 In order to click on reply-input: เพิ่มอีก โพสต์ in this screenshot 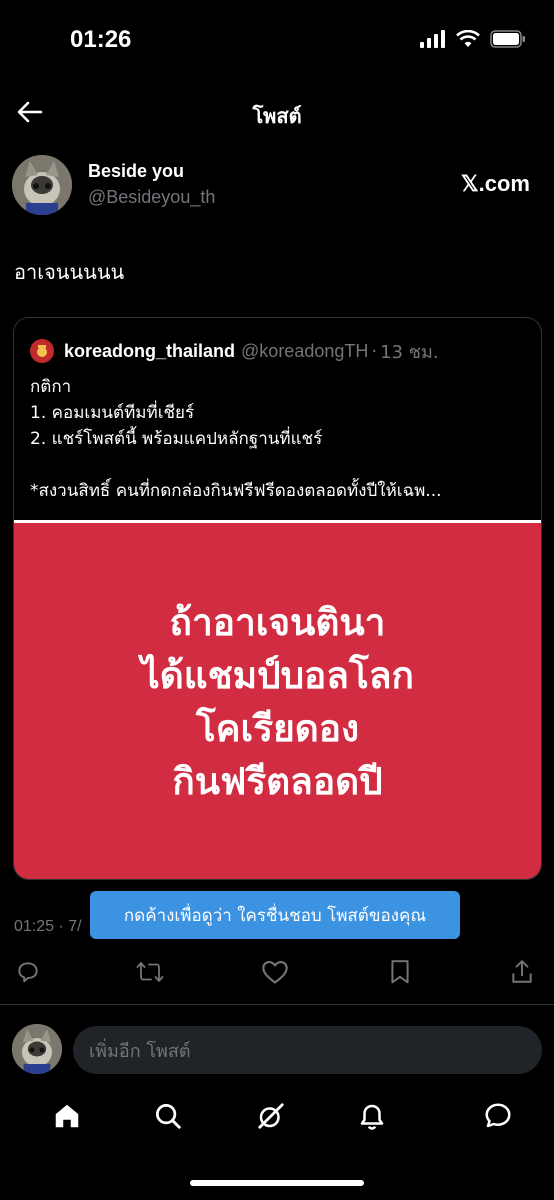, I will do `click(307, 1050)`.